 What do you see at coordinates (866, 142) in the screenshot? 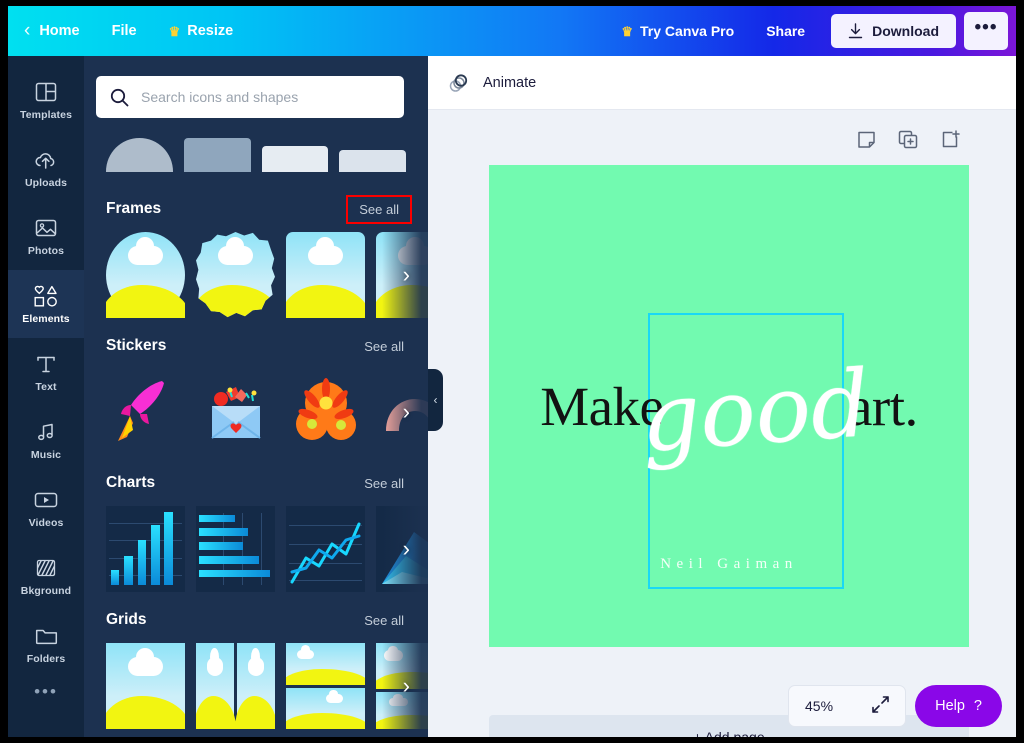
I see `notes-icon` at bounding box center [866, 142].